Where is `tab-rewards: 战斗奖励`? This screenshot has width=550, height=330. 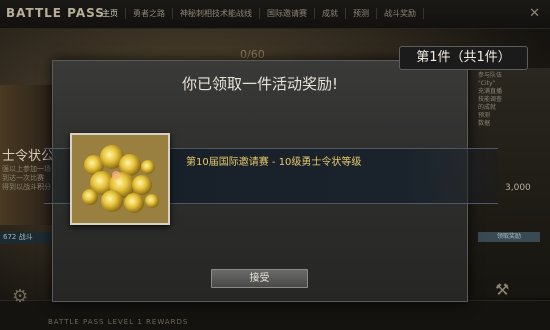
tab-rewards: 战斗奖励 is located at coordinates (400, 13).